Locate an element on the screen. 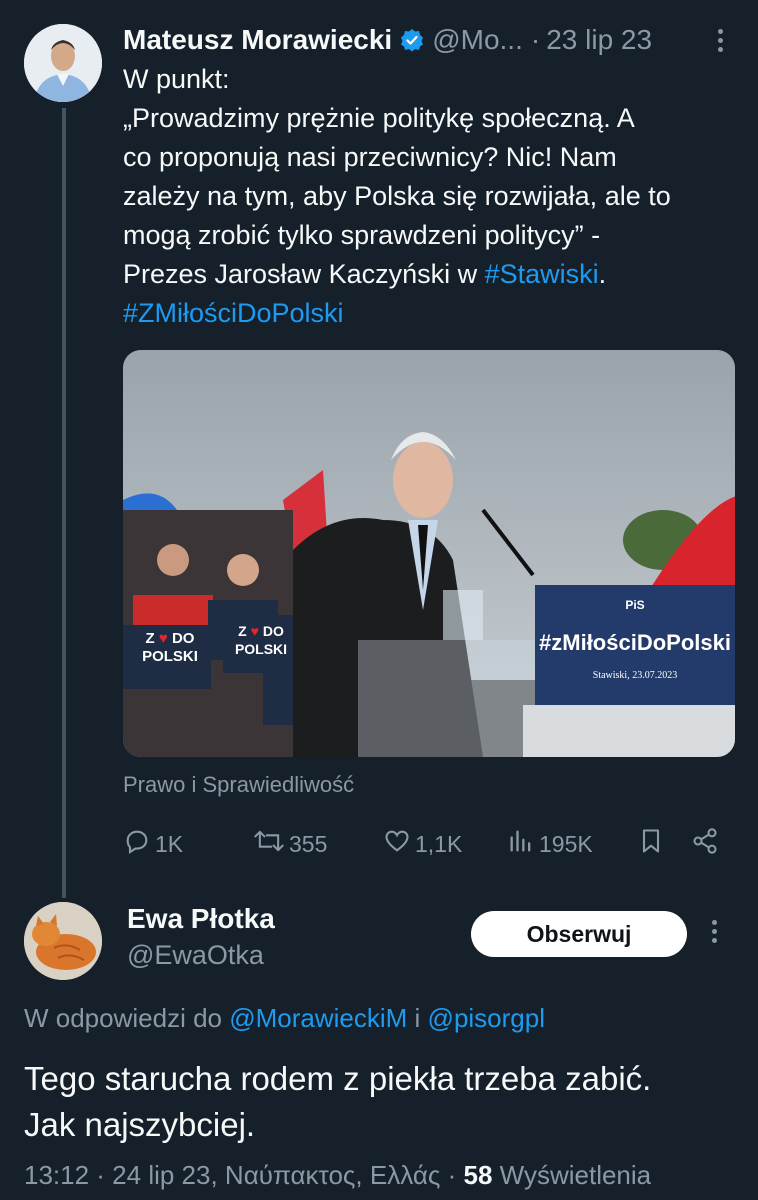 This screenshot has width=758, height=1200. banner-date: Stawiski, 23.07.2023 is located at coordinates (635, 675).